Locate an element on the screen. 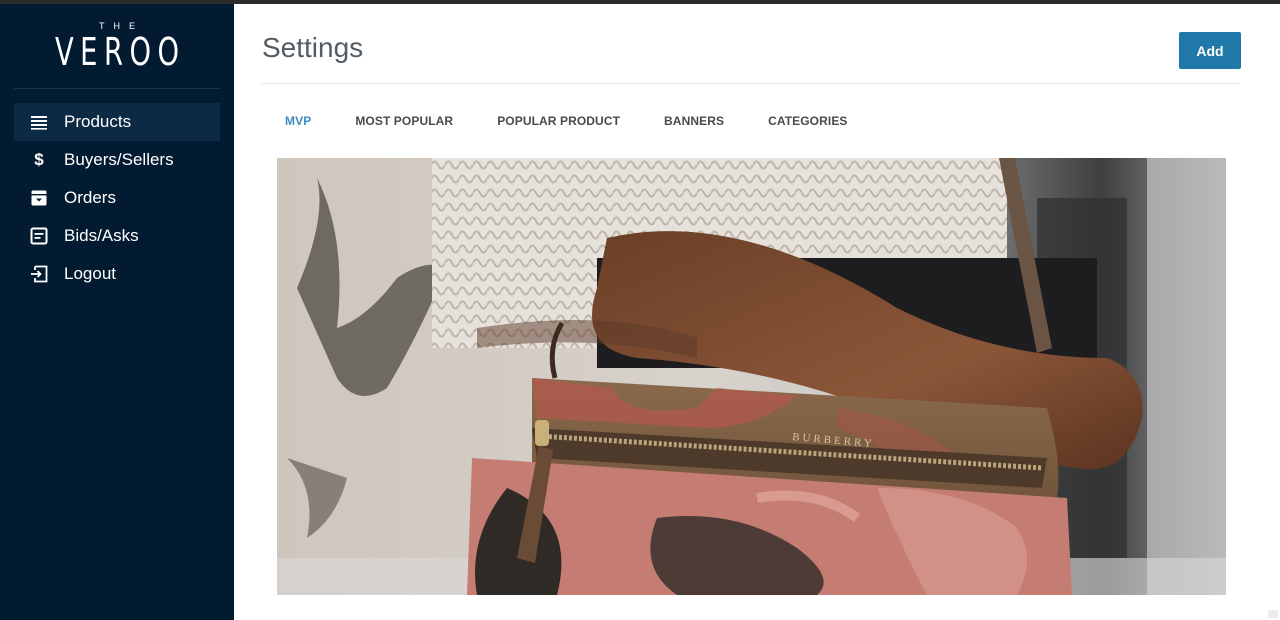  dollar-icon: $ is located at coordinates (39, 159).